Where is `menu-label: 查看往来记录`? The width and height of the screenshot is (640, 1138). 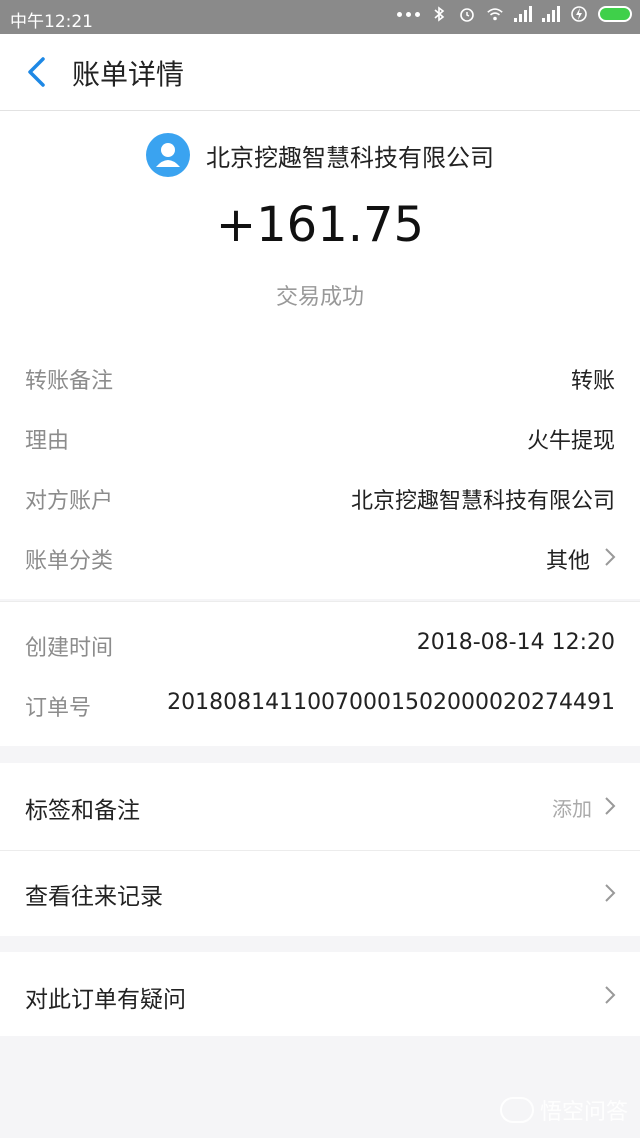
menu-label: 查看往来记录 is located at coordinates (94, 897).